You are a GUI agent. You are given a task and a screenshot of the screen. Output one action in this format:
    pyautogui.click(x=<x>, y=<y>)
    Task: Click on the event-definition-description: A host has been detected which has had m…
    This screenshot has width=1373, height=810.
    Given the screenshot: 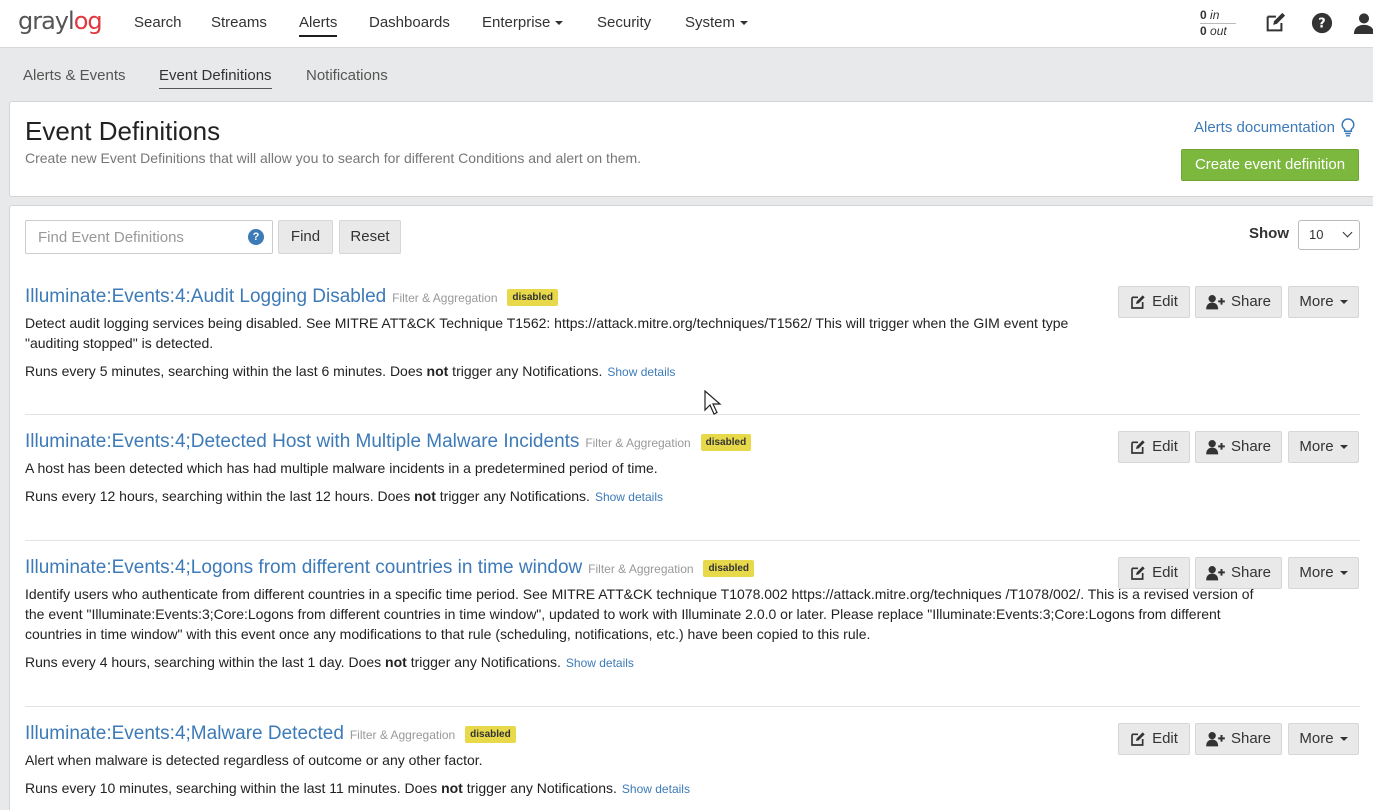 What is the action you would take?
    pyautogui.click(x=341, y=468)
    